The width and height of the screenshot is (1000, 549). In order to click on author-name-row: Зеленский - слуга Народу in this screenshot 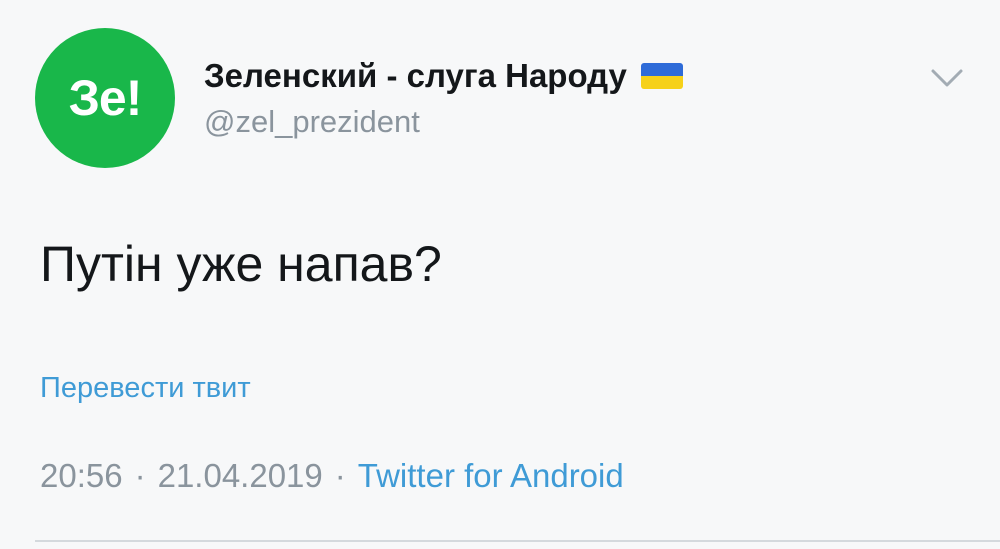, I will do `click(443, 76)`.